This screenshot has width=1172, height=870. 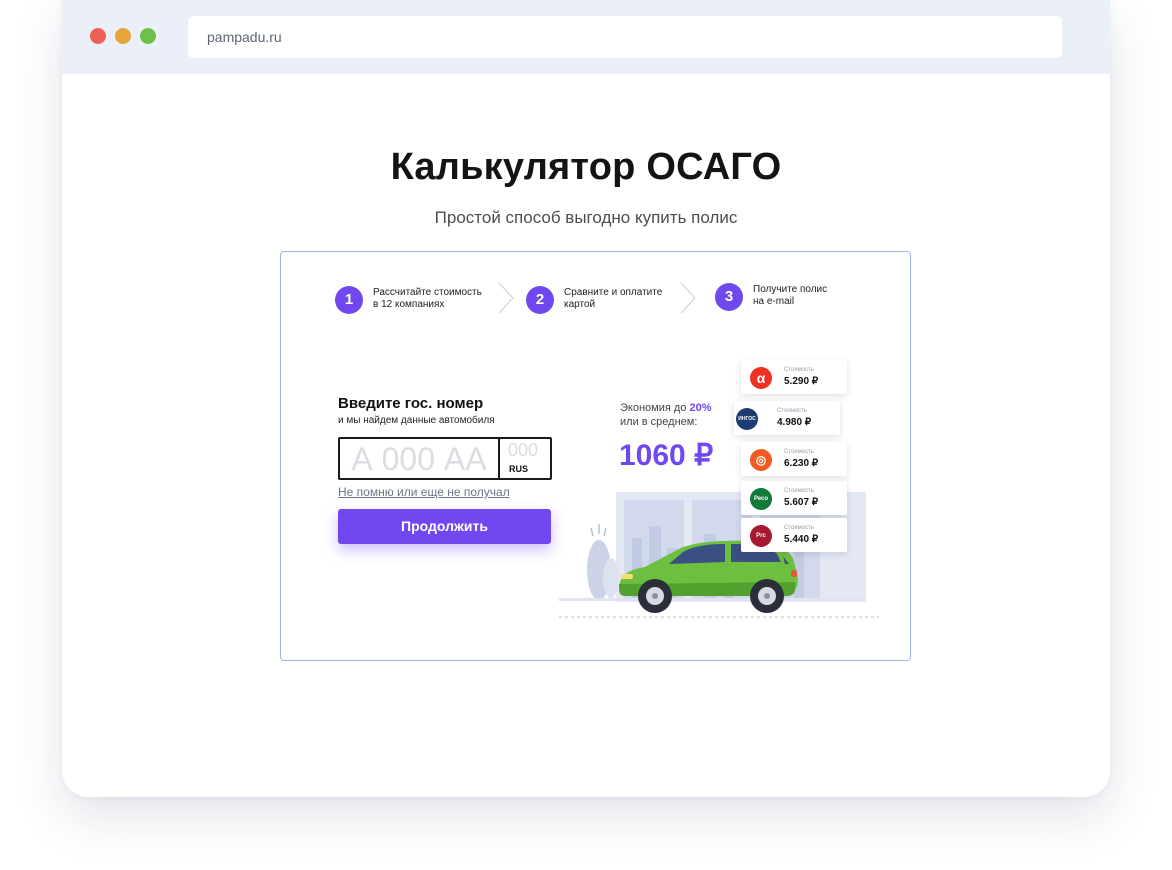 I want to click on car-illustration, so click(x=719, y=555).